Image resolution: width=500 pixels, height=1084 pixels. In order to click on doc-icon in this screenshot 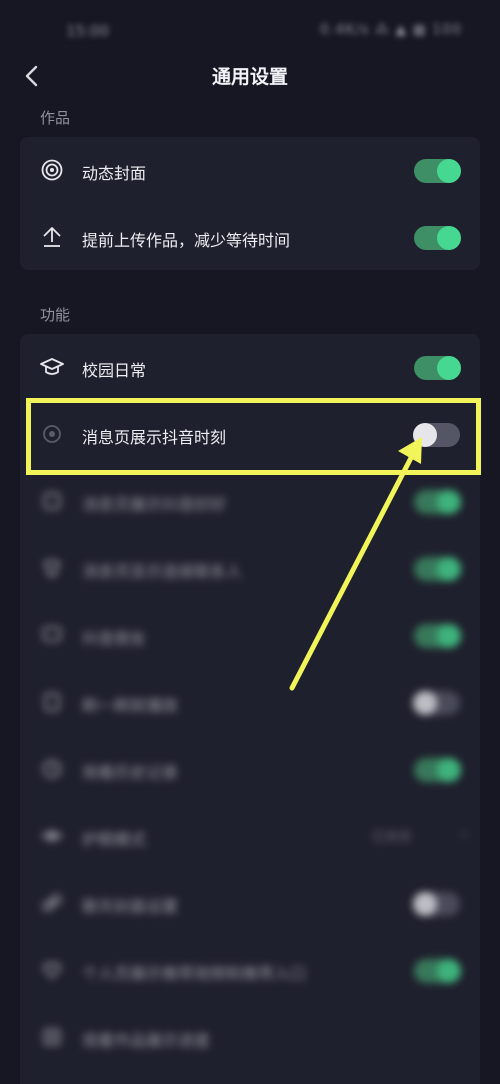, I will do `click(52, 702)`.